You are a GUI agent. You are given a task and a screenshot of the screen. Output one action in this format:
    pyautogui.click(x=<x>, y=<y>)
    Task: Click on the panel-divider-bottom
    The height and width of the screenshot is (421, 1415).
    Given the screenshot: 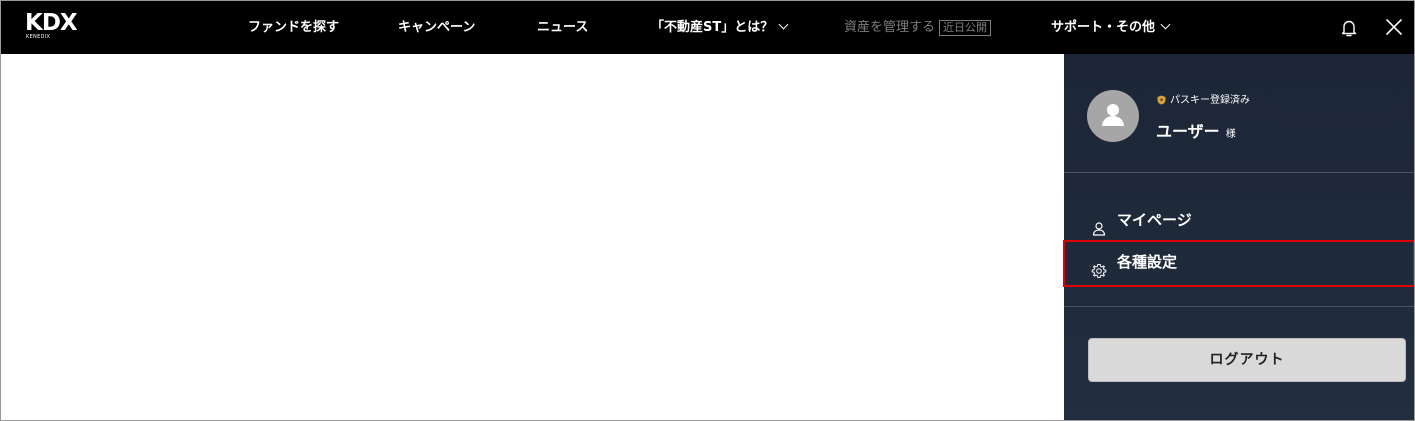 What is the action you would take?
    pyautogui.click(x=1239, y=306)
    